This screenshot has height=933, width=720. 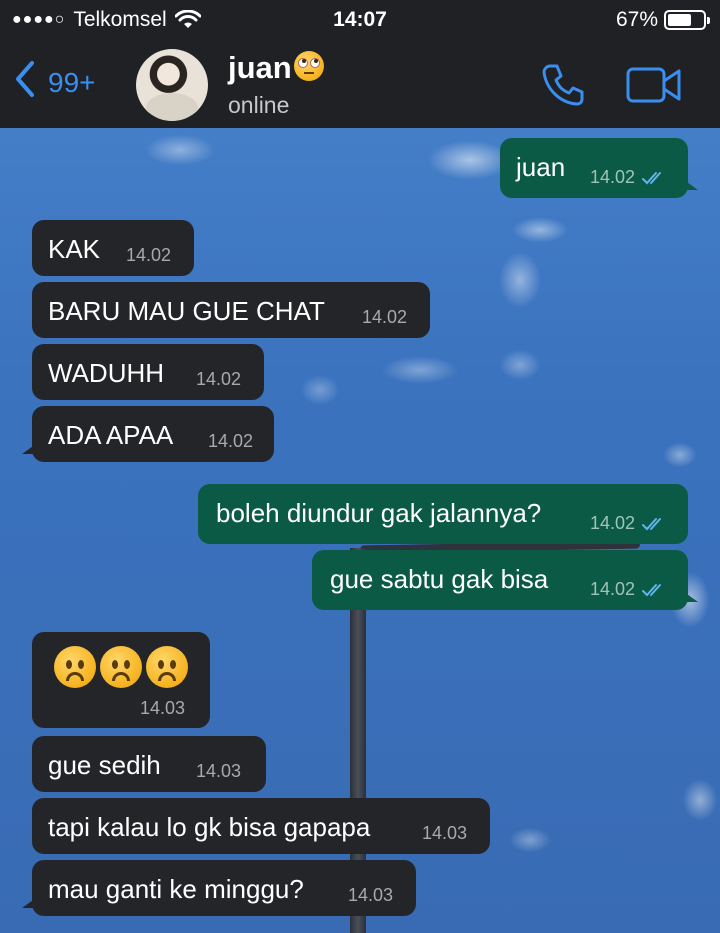 I want to click on message-text: mau ganti ke minggu?, so click(x=176, y=889).